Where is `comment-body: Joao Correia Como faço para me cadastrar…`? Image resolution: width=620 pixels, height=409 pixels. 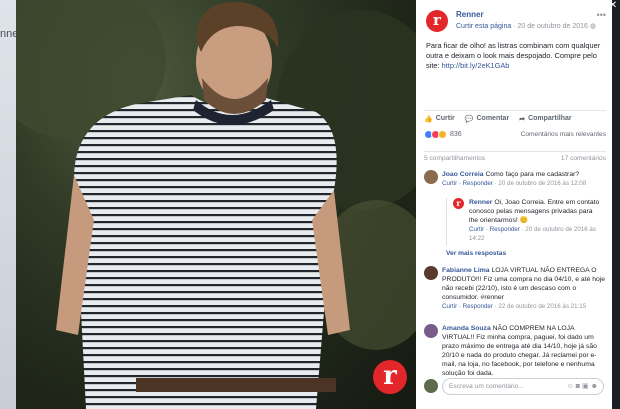 comment-body: Joao Correia Como faço para me cadastrar… is located at coordinates (524, 179).